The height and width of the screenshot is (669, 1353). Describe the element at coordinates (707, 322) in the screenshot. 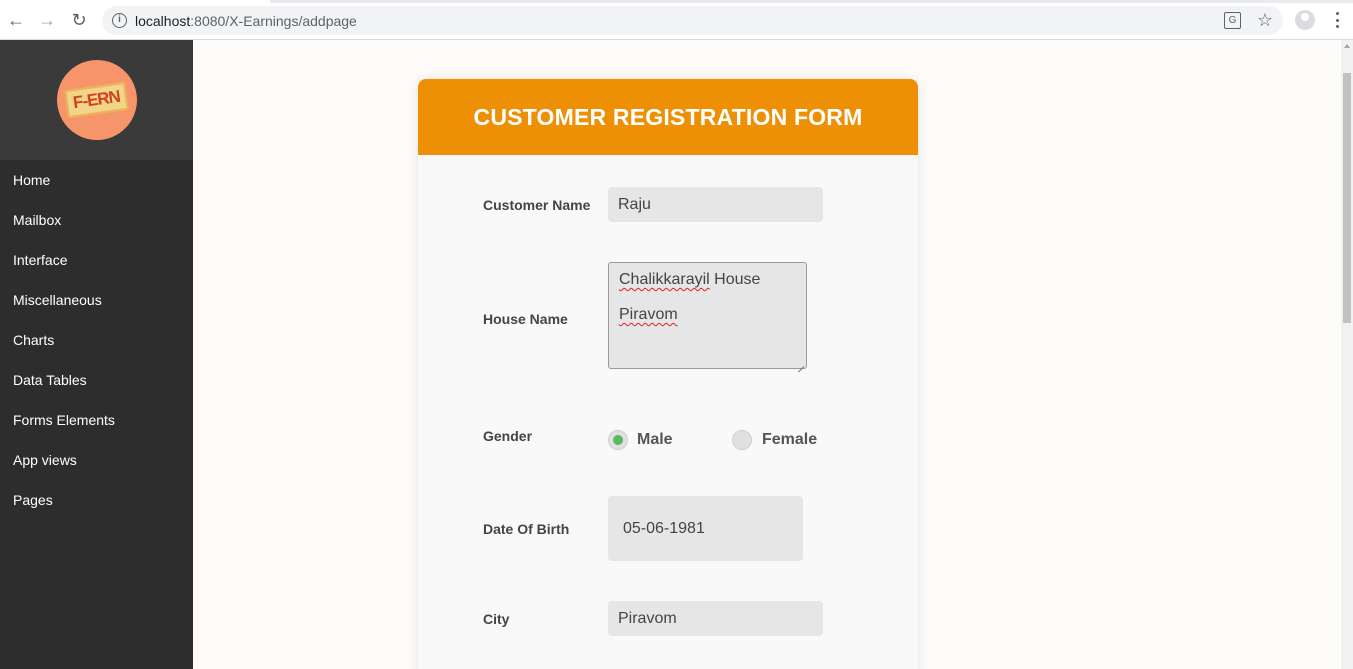

I see `house-name-line-2: Piravom` at that location.